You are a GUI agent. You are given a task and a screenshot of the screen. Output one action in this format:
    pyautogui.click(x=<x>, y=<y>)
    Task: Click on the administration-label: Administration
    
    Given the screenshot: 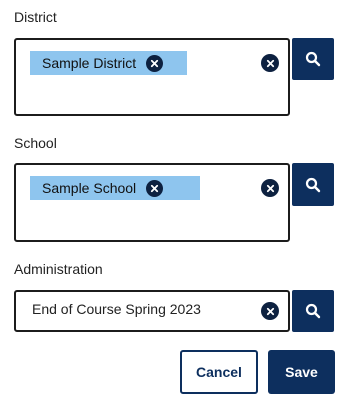 What is the action you would take?
    pyautogui.click(x=58, y=269)
    